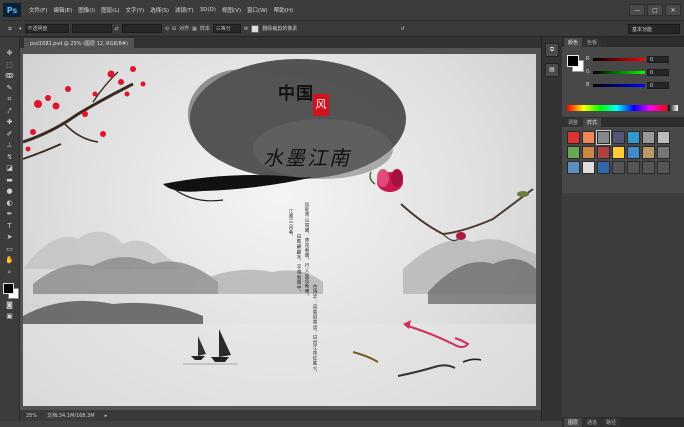 The width and height of the screenshot is (684, 427). Describe the element at coordinates (592, 422) in the screenshot. I see `tab-channels: 通道` at that location.